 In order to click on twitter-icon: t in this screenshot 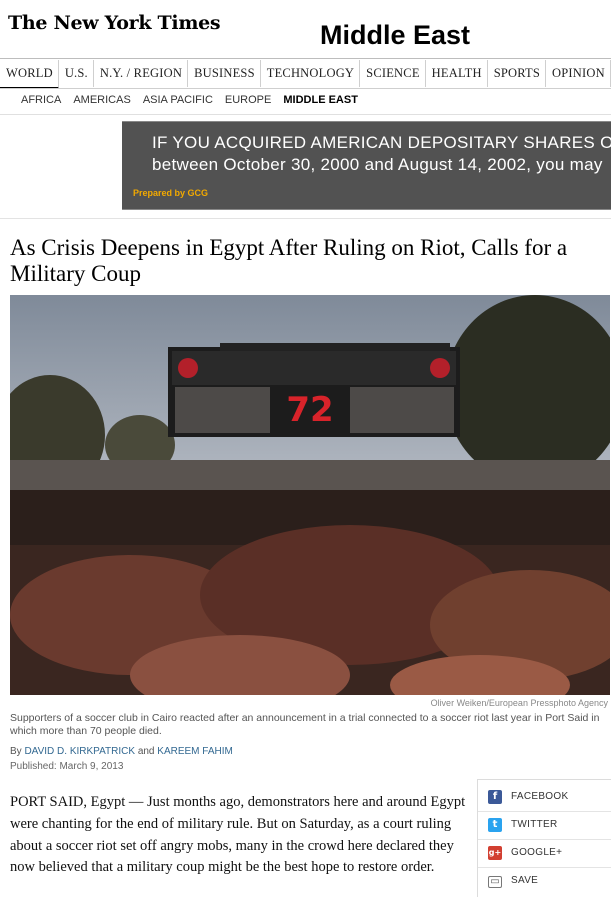, I will do `click(495, 825)`.